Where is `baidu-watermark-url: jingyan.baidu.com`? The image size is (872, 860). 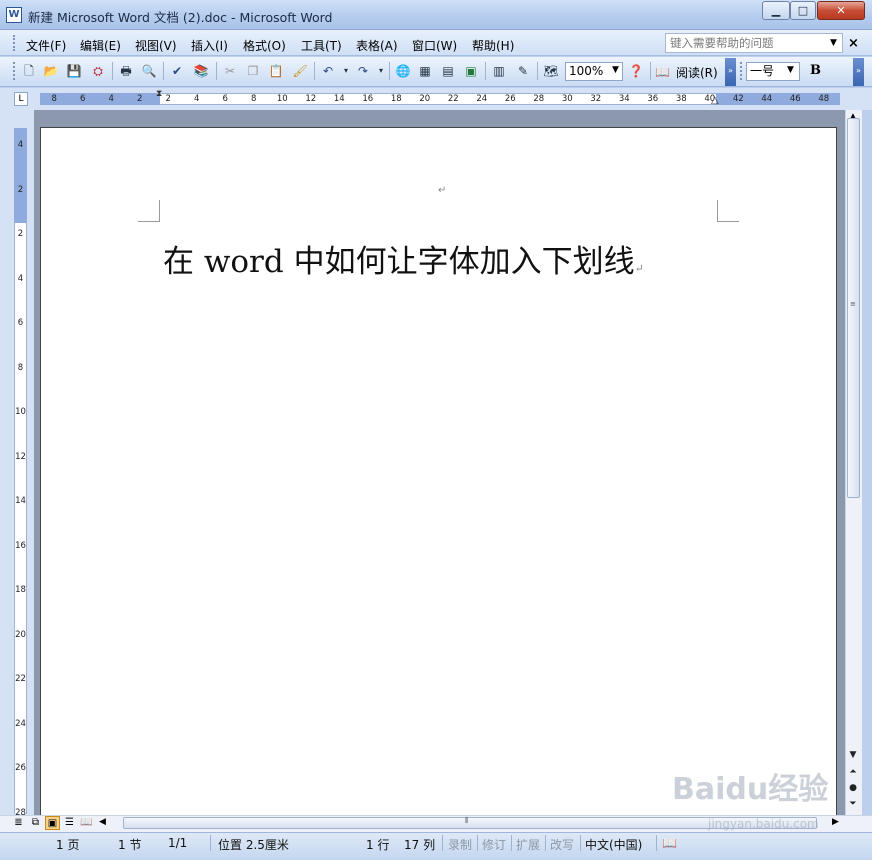 baidu-watermark-url: jingyan.baidu.com is located at coordinates (763, 824).